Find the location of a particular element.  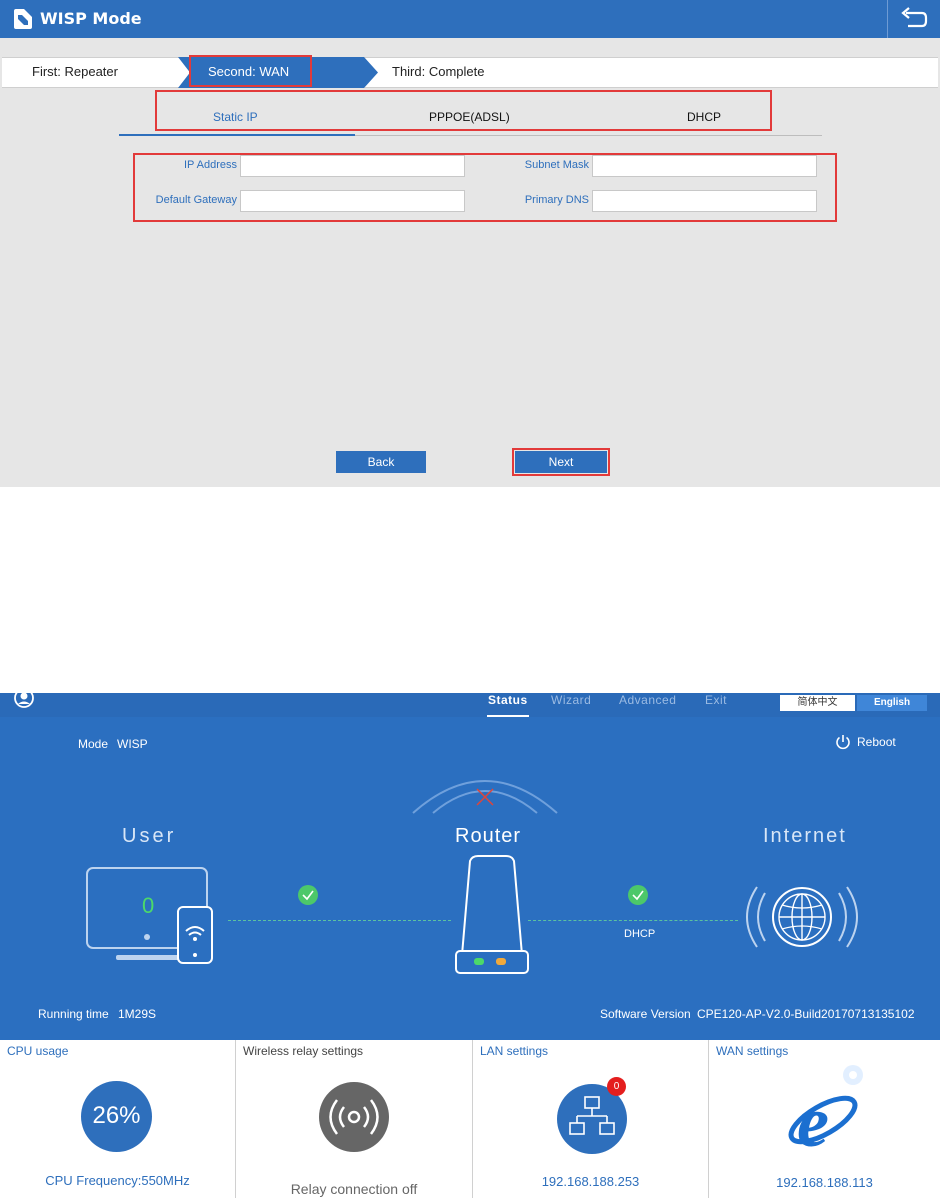

relay-status: Relay connection off is located at coordinates (354, 1189).